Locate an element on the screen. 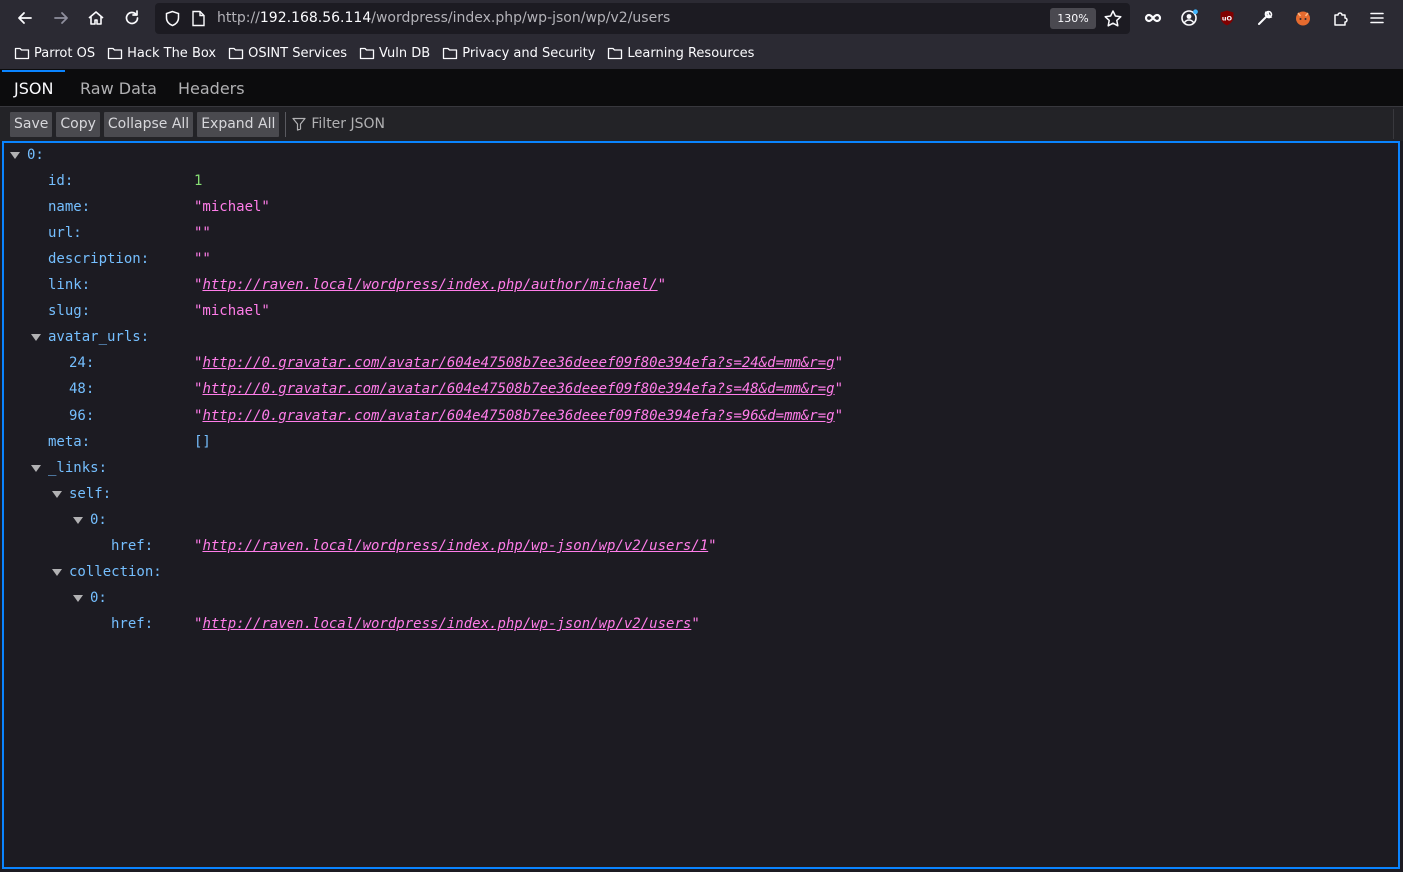 This screenshot has width=1403, height=872. tree-row-collection-0: 0: is located at coordinates (699, 599).